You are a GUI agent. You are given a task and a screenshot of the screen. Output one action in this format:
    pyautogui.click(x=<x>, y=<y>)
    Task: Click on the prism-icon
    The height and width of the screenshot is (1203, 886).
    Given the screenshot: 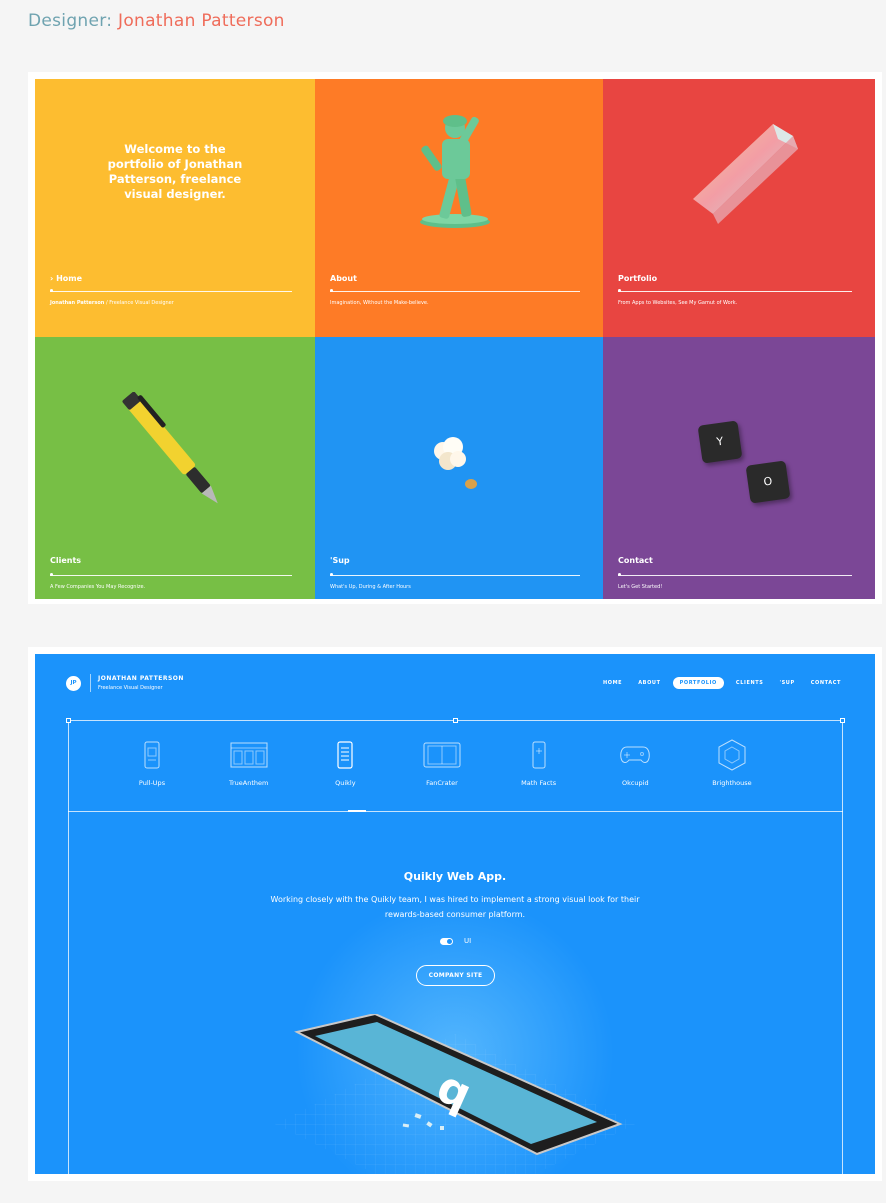 What is the action you would take?
    pyautogui.click(x=745, y=174)
    